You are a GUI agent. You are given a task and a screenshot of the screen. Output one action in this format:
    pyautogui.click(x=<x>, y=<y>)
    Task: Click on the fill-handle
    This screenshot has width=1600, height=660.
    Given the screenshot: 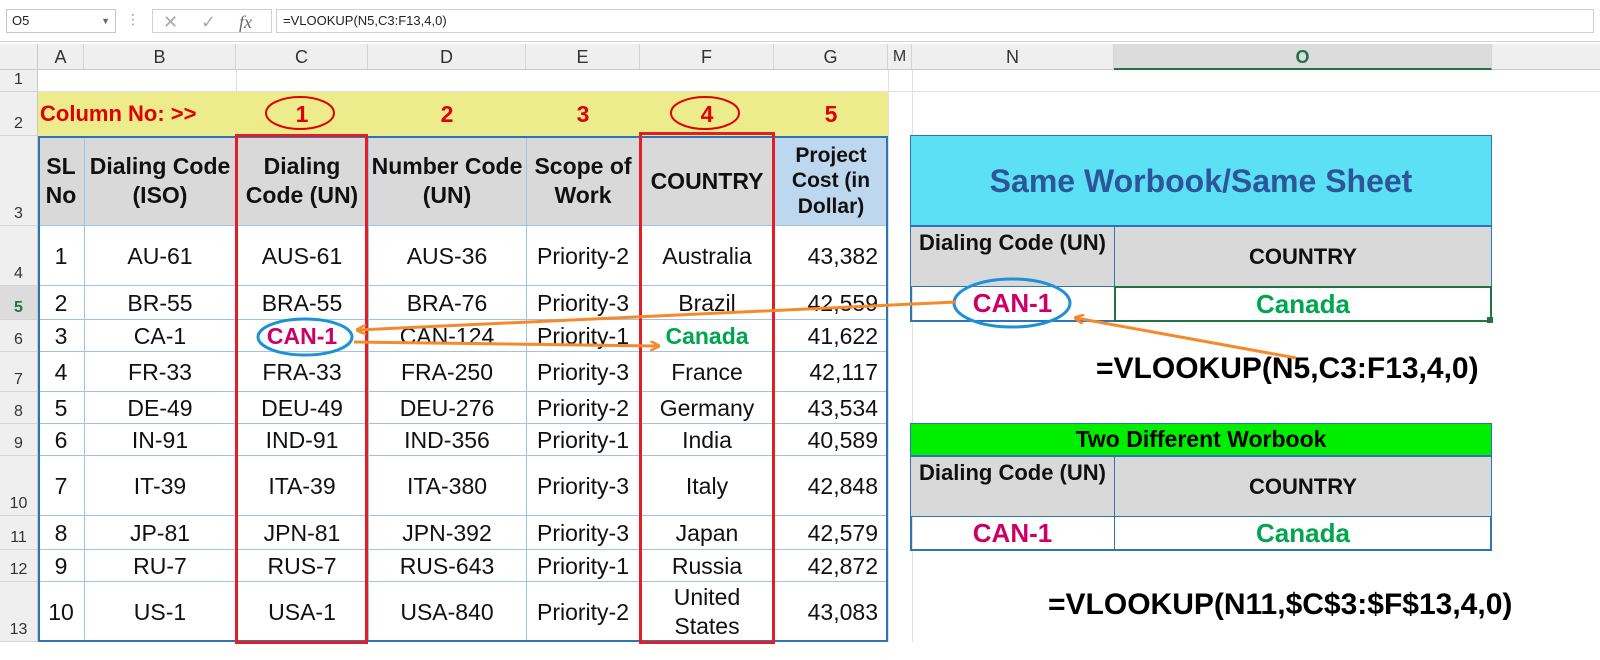 What is the action you would take?
    pyautogui.click(x=1490, y=320)
    